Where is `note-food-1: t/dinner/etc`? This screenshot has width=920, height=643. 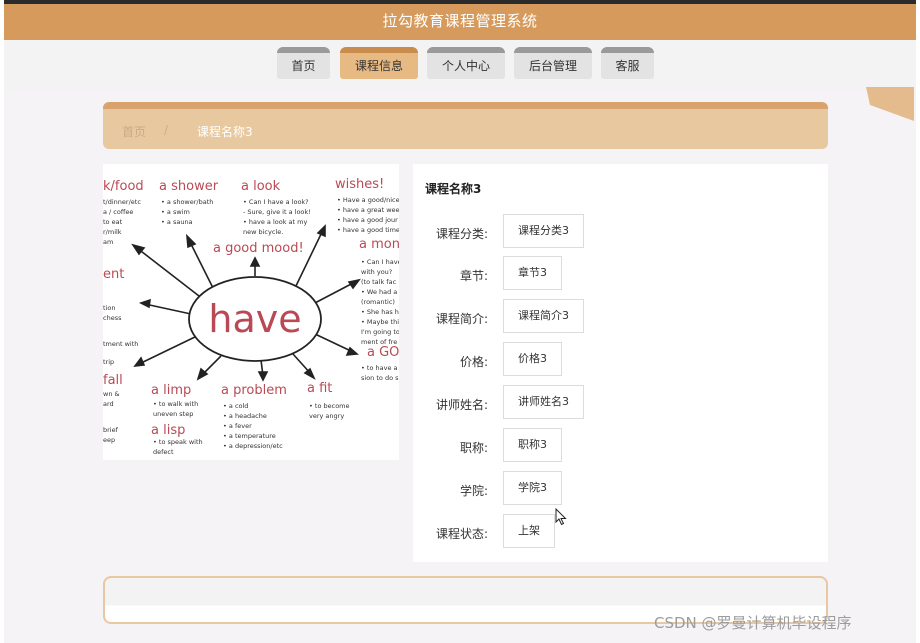 note-food-1: t/dinner/etc is located at coordinates (122, 202).